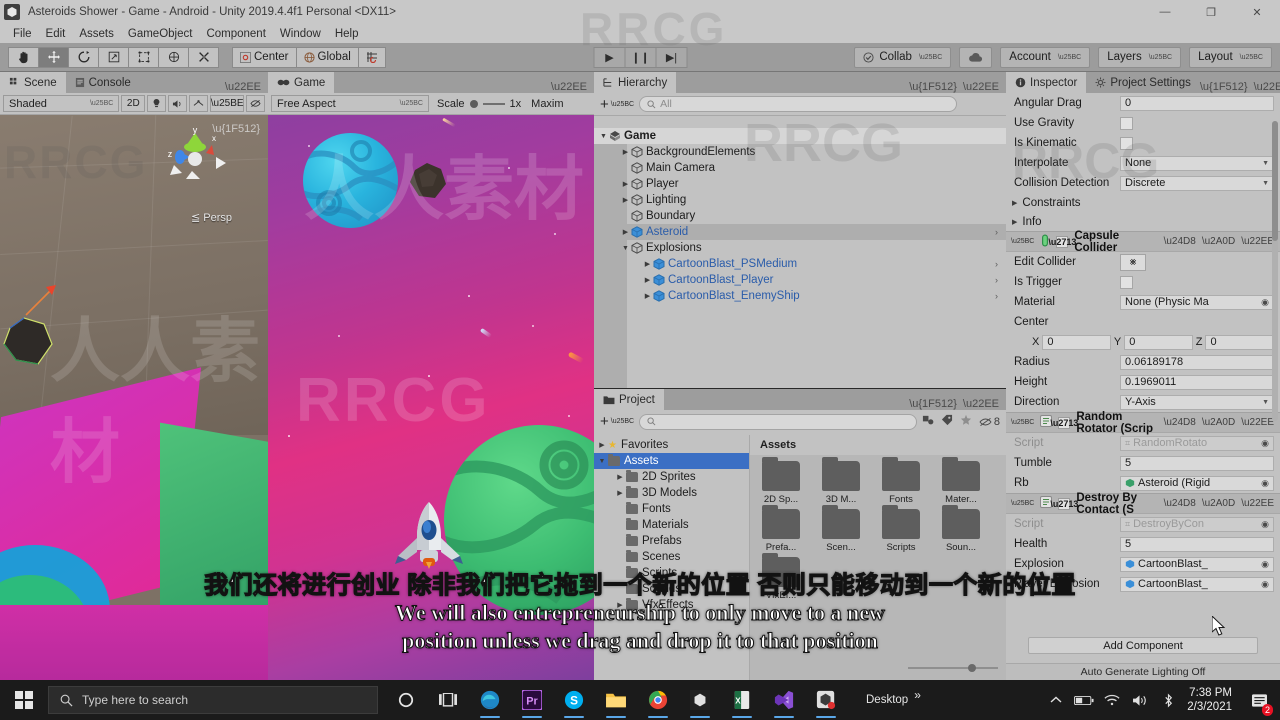 The image size is (1280, 720). What do you see at coordinates (1064, 422) in the screenshot?
I see `random-rotator-enabled-checkbox: \u2713` at bounding box center [1064, 422].